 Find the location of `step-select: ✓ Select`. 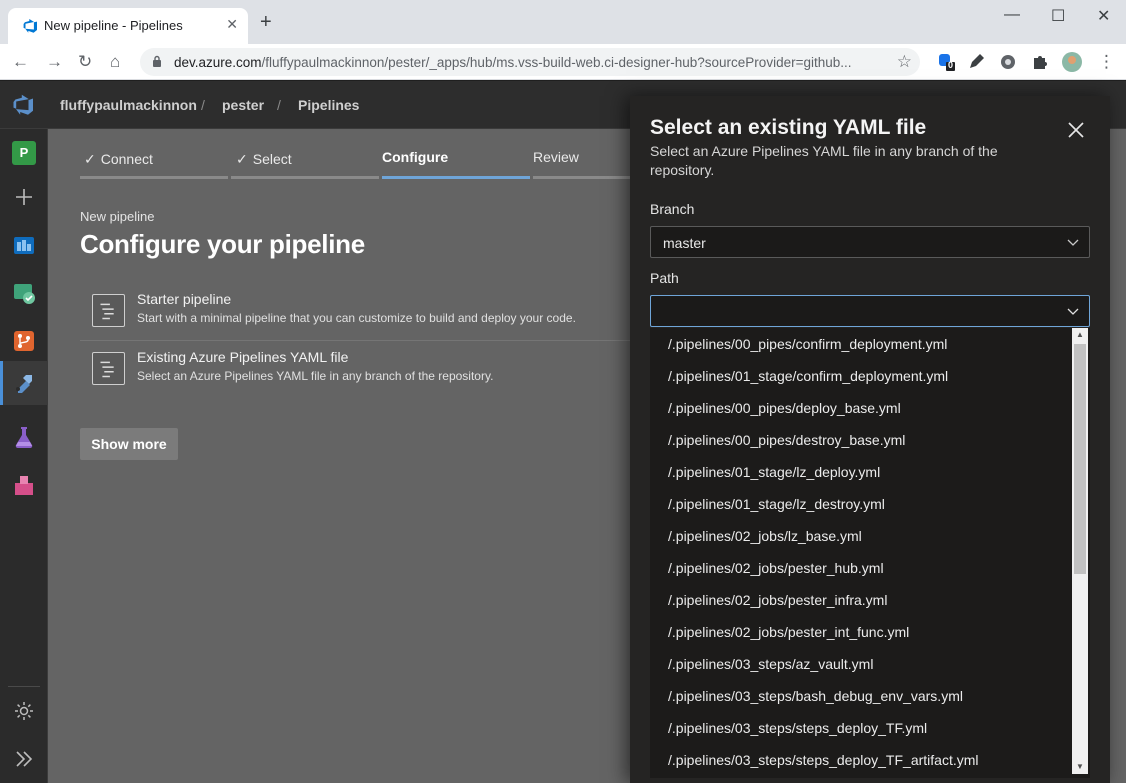

step-select: ✓ Select is located at coordinates (264, 159).